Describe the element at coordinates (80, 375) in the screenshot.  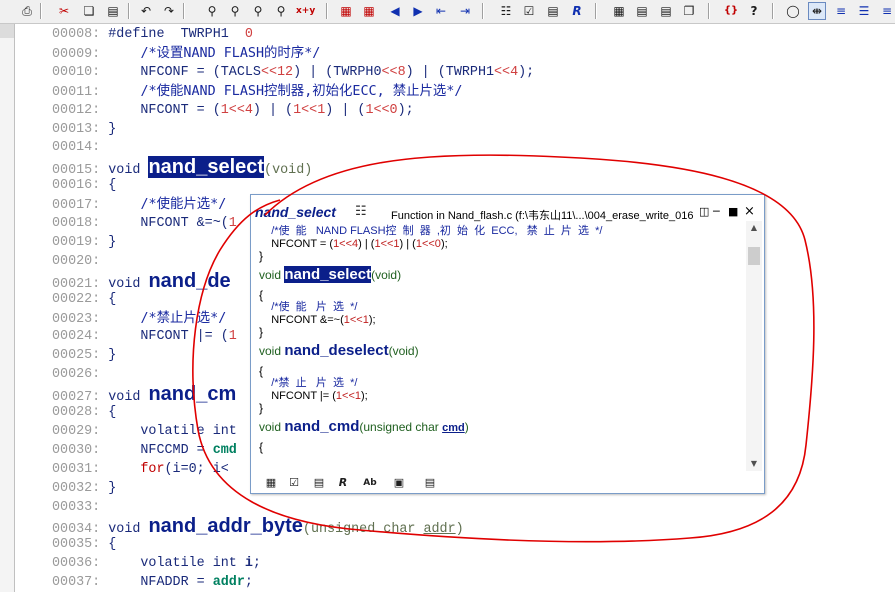
I see `line-number: 00026:` at that location.